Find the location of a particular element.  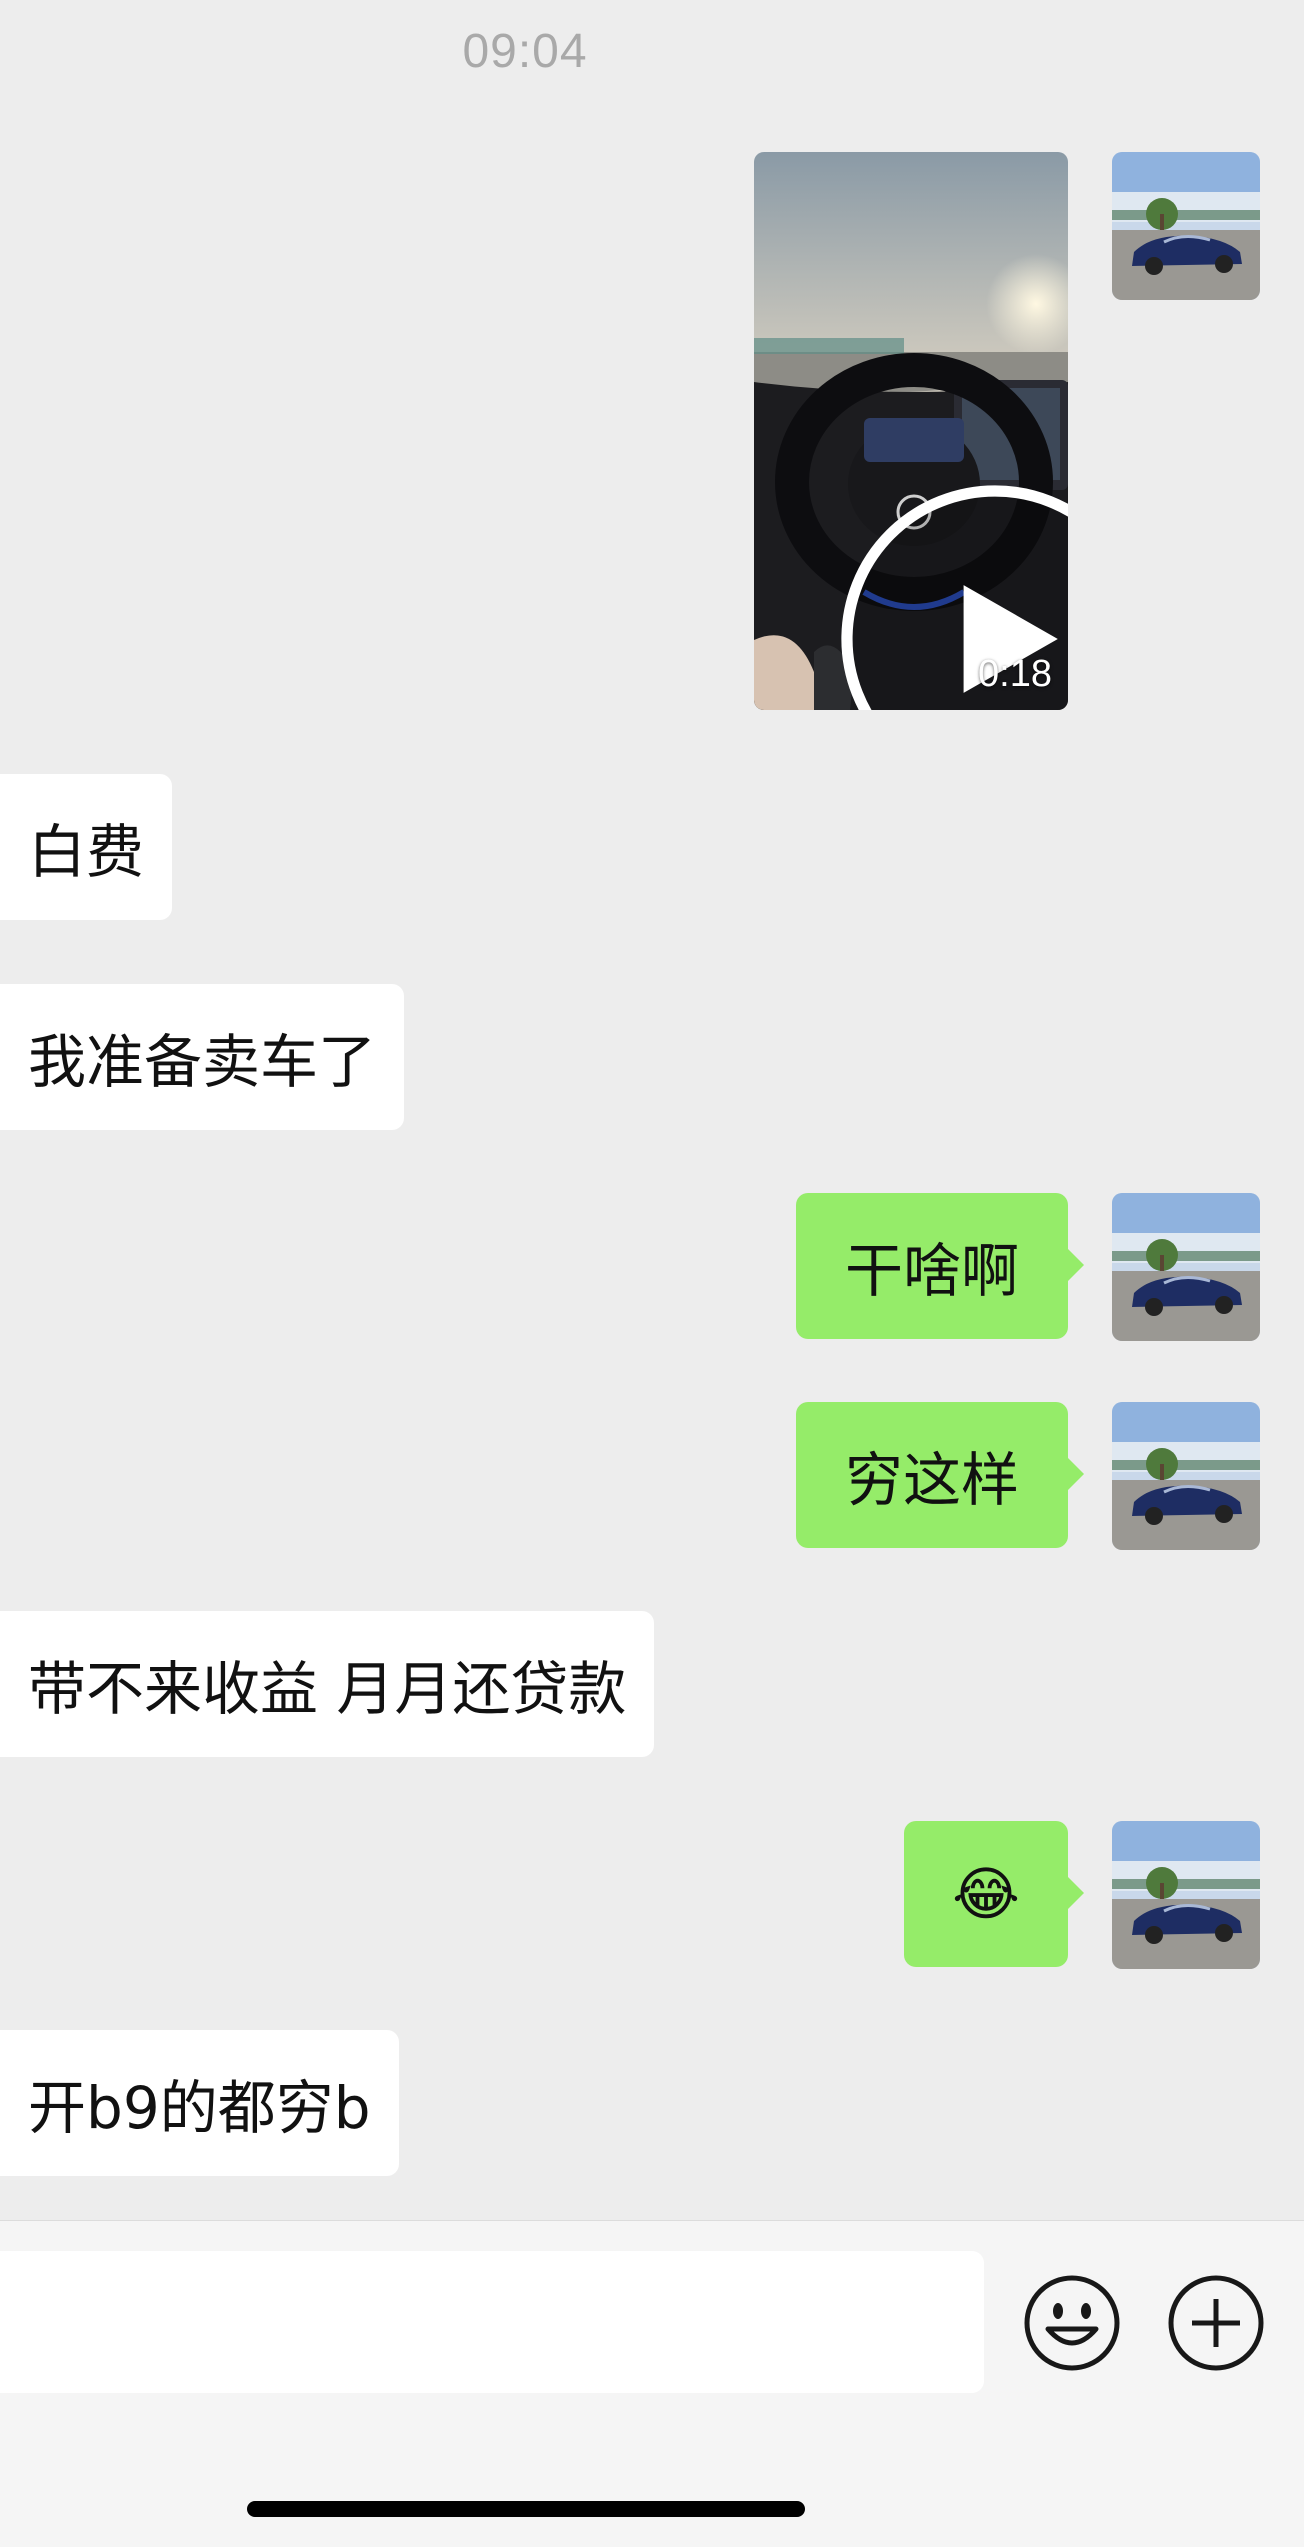

message-bubble-incoming: 开b9的都穷b is located at coordinates (199, 2103).